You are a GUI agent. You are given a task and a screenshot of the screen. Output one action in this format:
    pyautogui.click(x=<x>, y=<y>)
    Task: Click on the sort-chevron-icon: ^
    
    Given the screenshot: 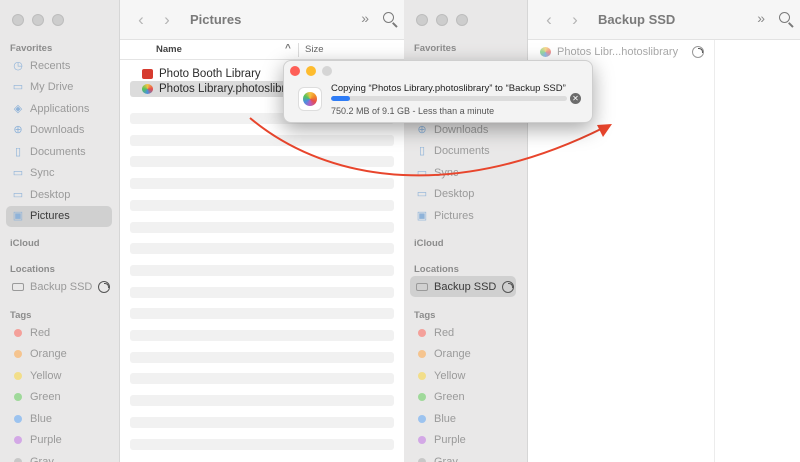 What is the action you would take?
    pyautogui.click(x=288, y=48)
    